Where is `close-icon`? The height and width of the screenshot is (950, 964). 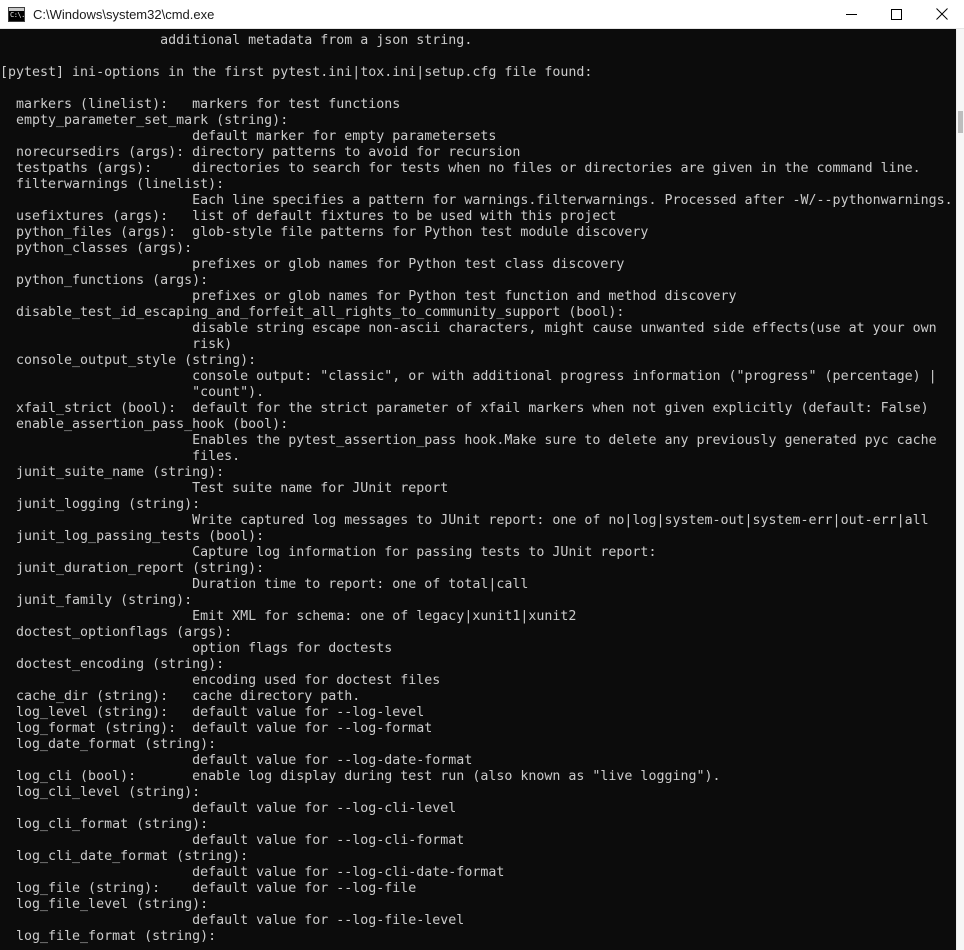 close-icon is located at coordinates (941, 14).